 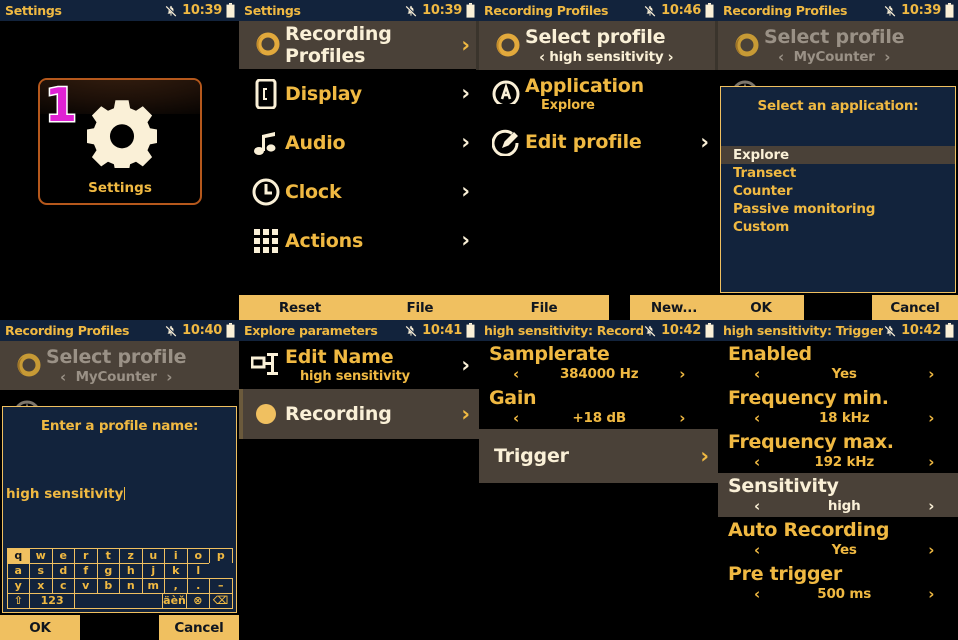 I want to click on list-item: Custom, so click(x=838, y=227).